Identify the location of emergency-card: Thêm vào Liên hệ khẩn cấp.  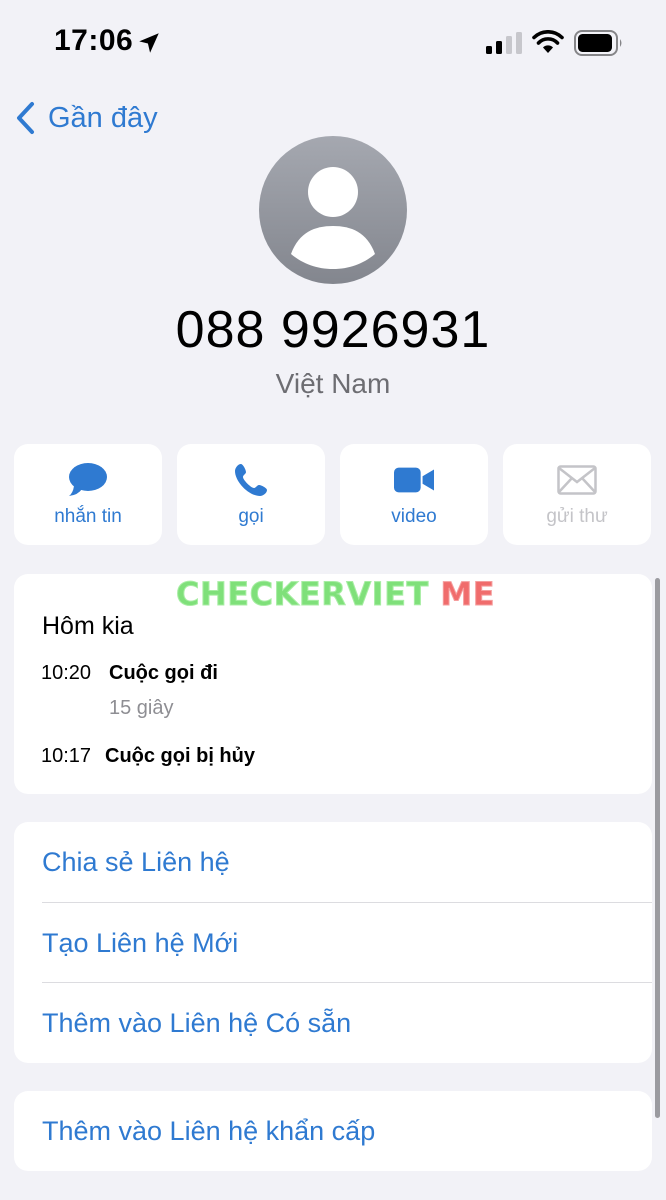
(333, 1131).